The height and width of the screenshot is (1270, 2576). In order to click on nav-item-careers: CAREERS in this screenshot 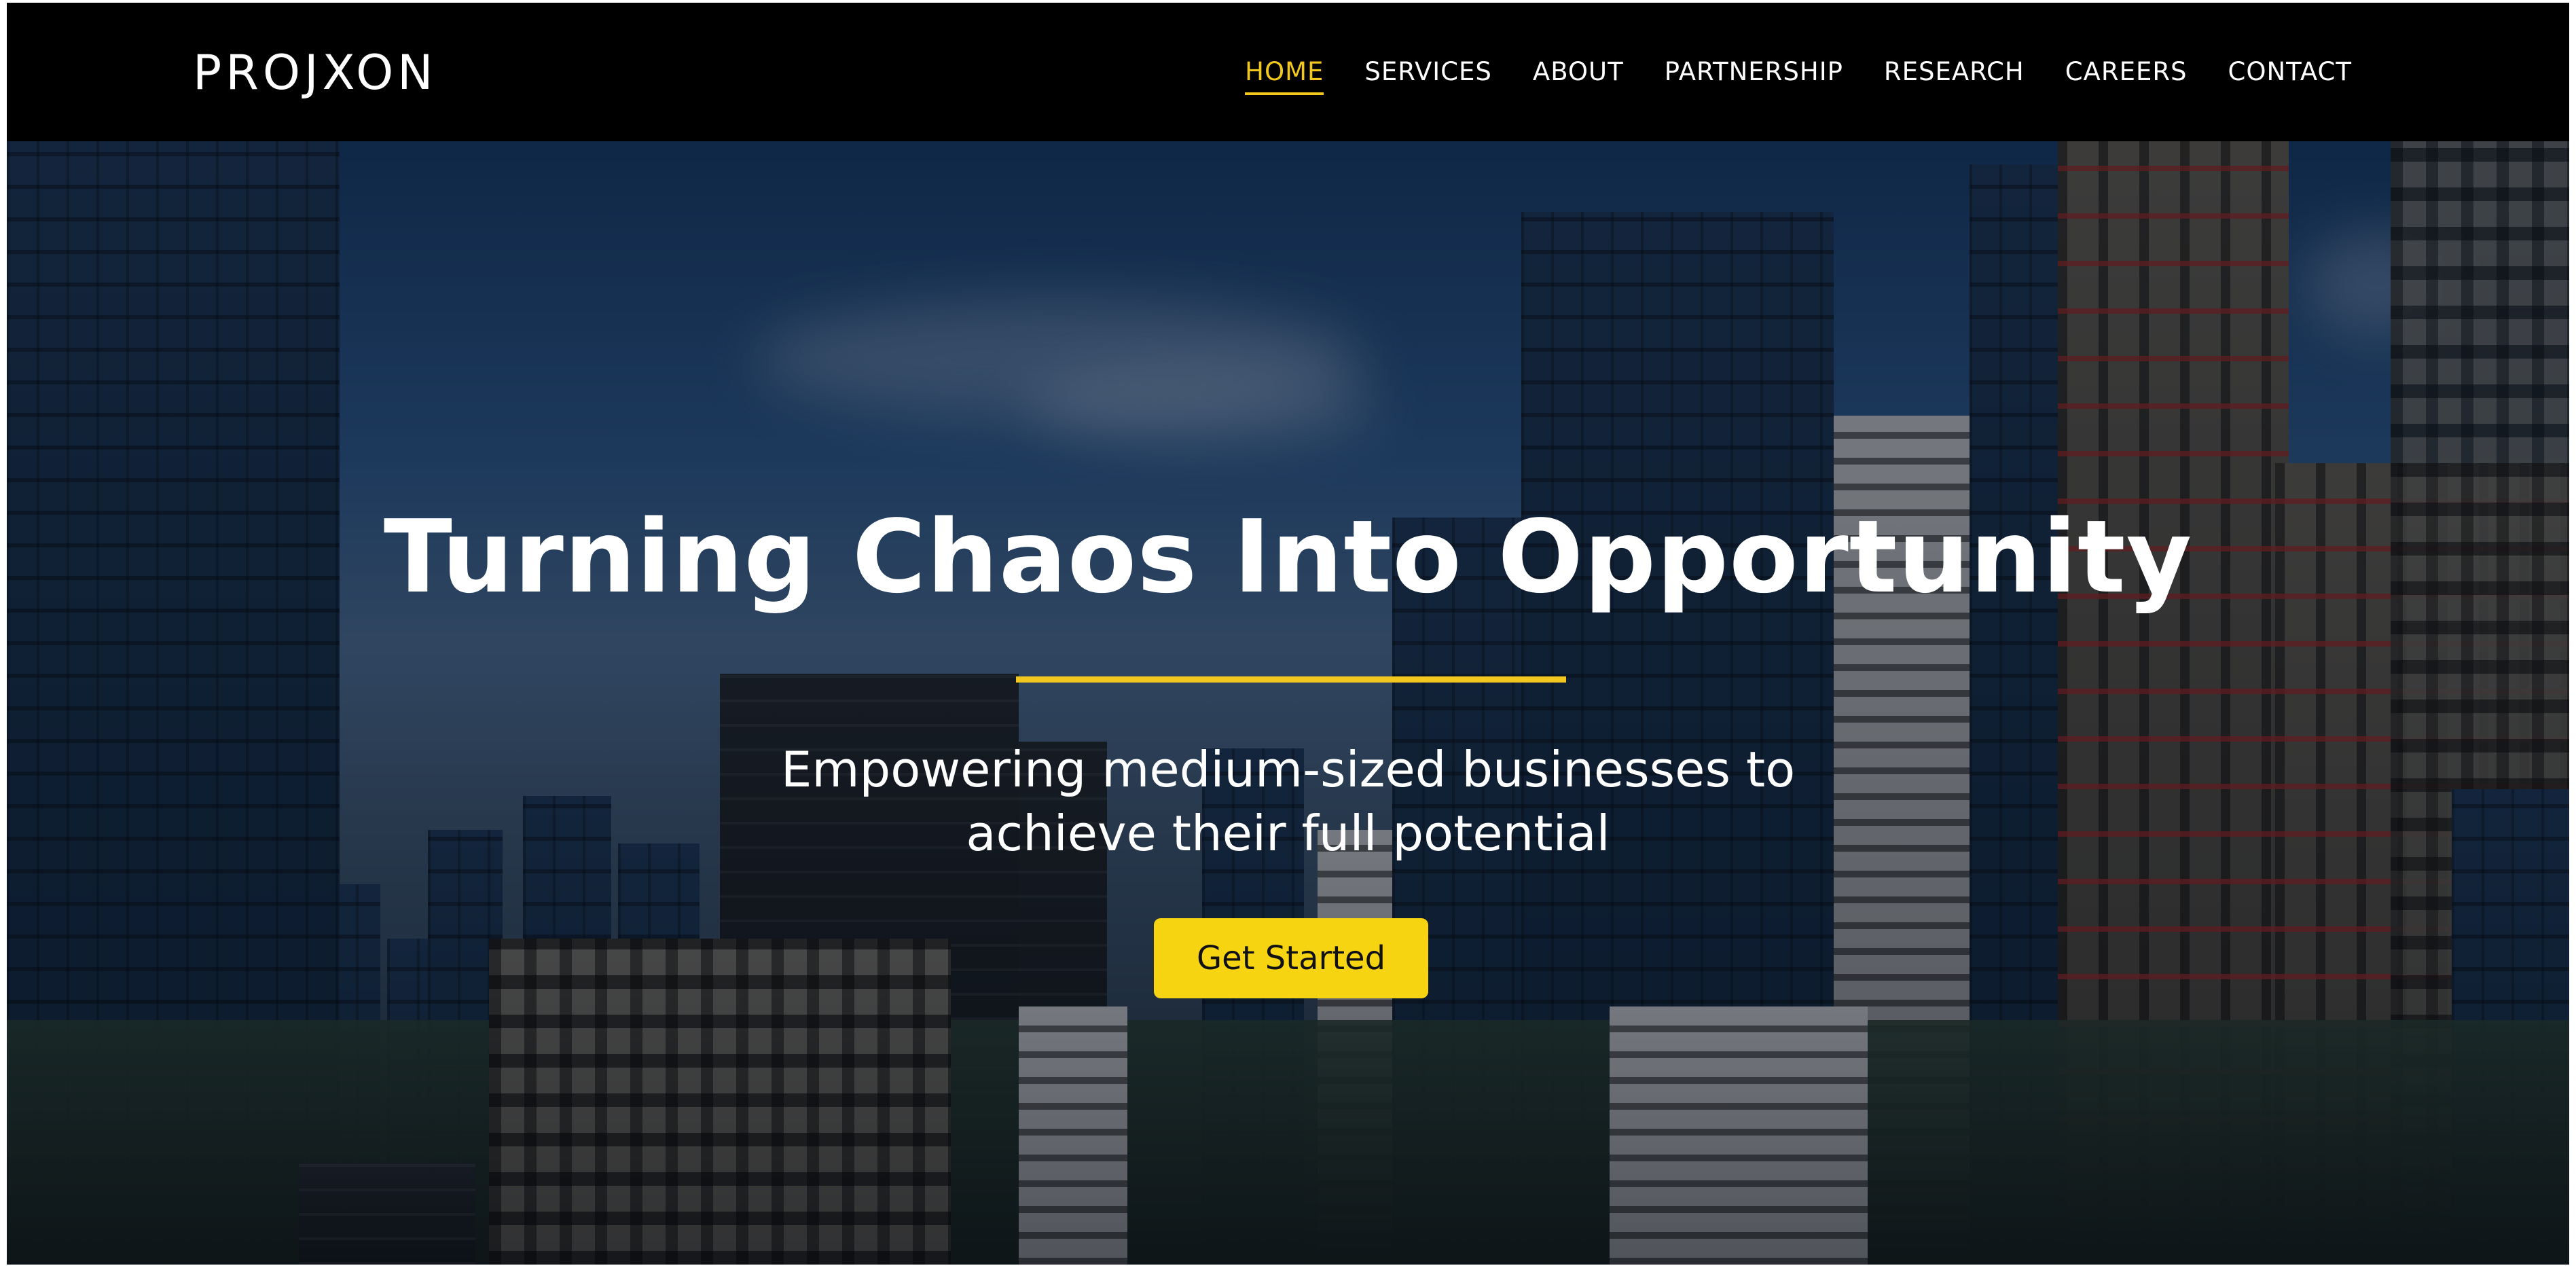, I will do `click(2126, 76)`.